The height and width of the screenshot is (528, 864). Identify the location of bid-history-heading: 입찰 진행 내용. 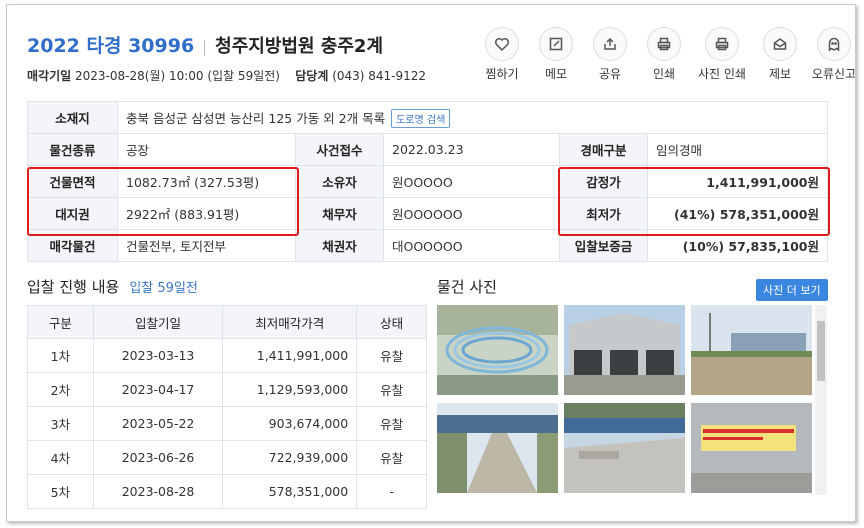
(73, 287).